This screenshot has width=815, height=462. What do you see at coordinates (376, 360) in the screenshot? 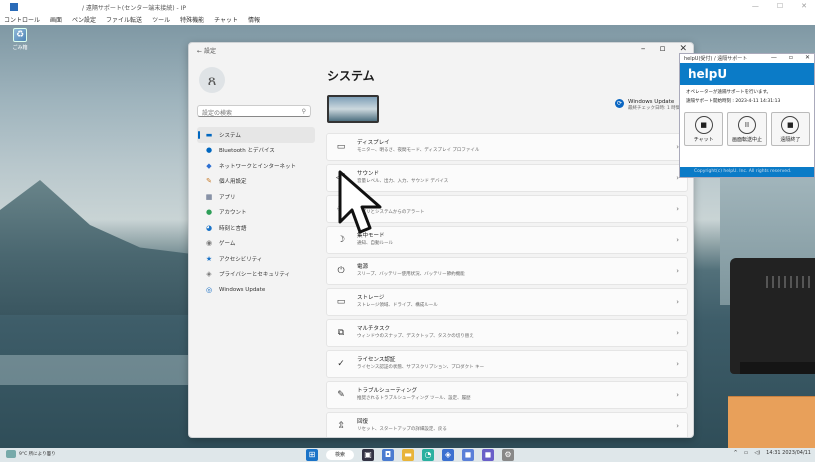
I see `settings-card-title: ライセンス認証` at bounding box center [376, 360].